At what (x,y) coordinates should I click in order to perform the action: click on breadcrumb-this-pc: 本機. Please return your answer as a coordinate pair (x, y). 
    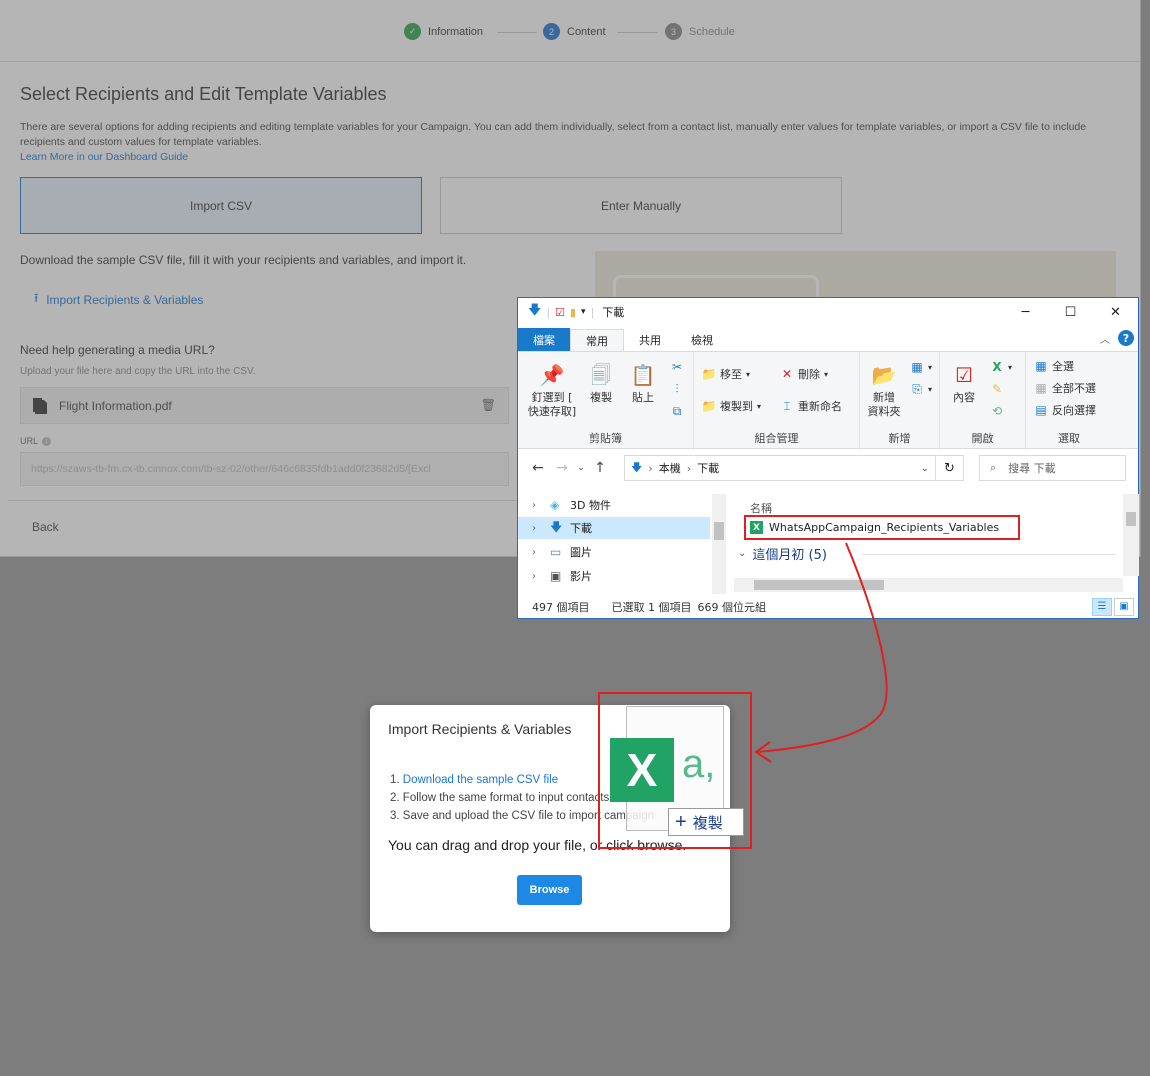
    Looking at the image, I should click on (670, 468).